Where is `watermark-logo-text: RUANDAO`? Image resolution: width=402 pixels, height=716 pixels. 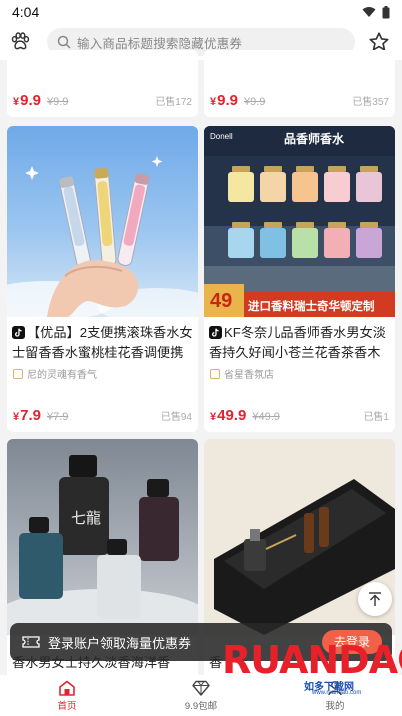 watermark-logo-text: RUANDAO is located at coordinates (312, 660).